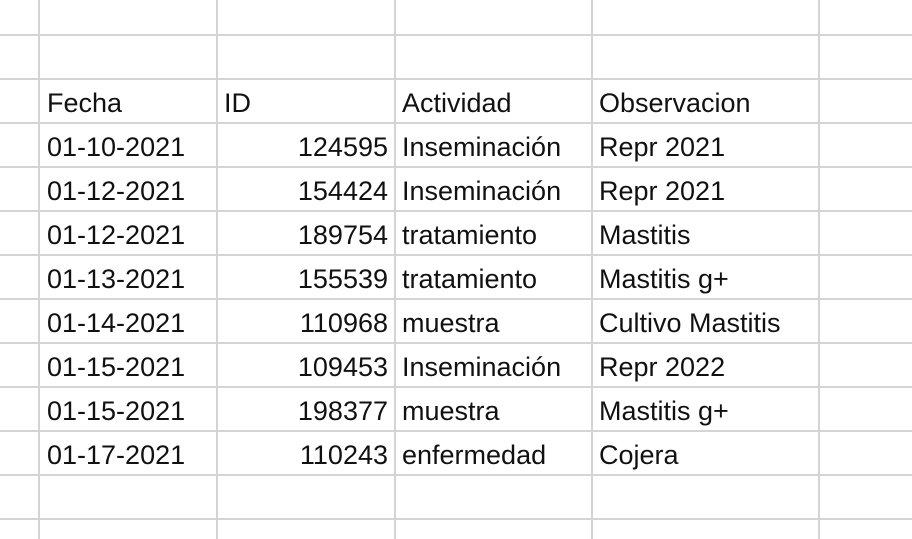 This screenshot has height=539, width=912. What do you see at coordinates (705, 366) in the screenshot?
I see `observacion-cell: Repr 2022` at bounding box center [705, 366].